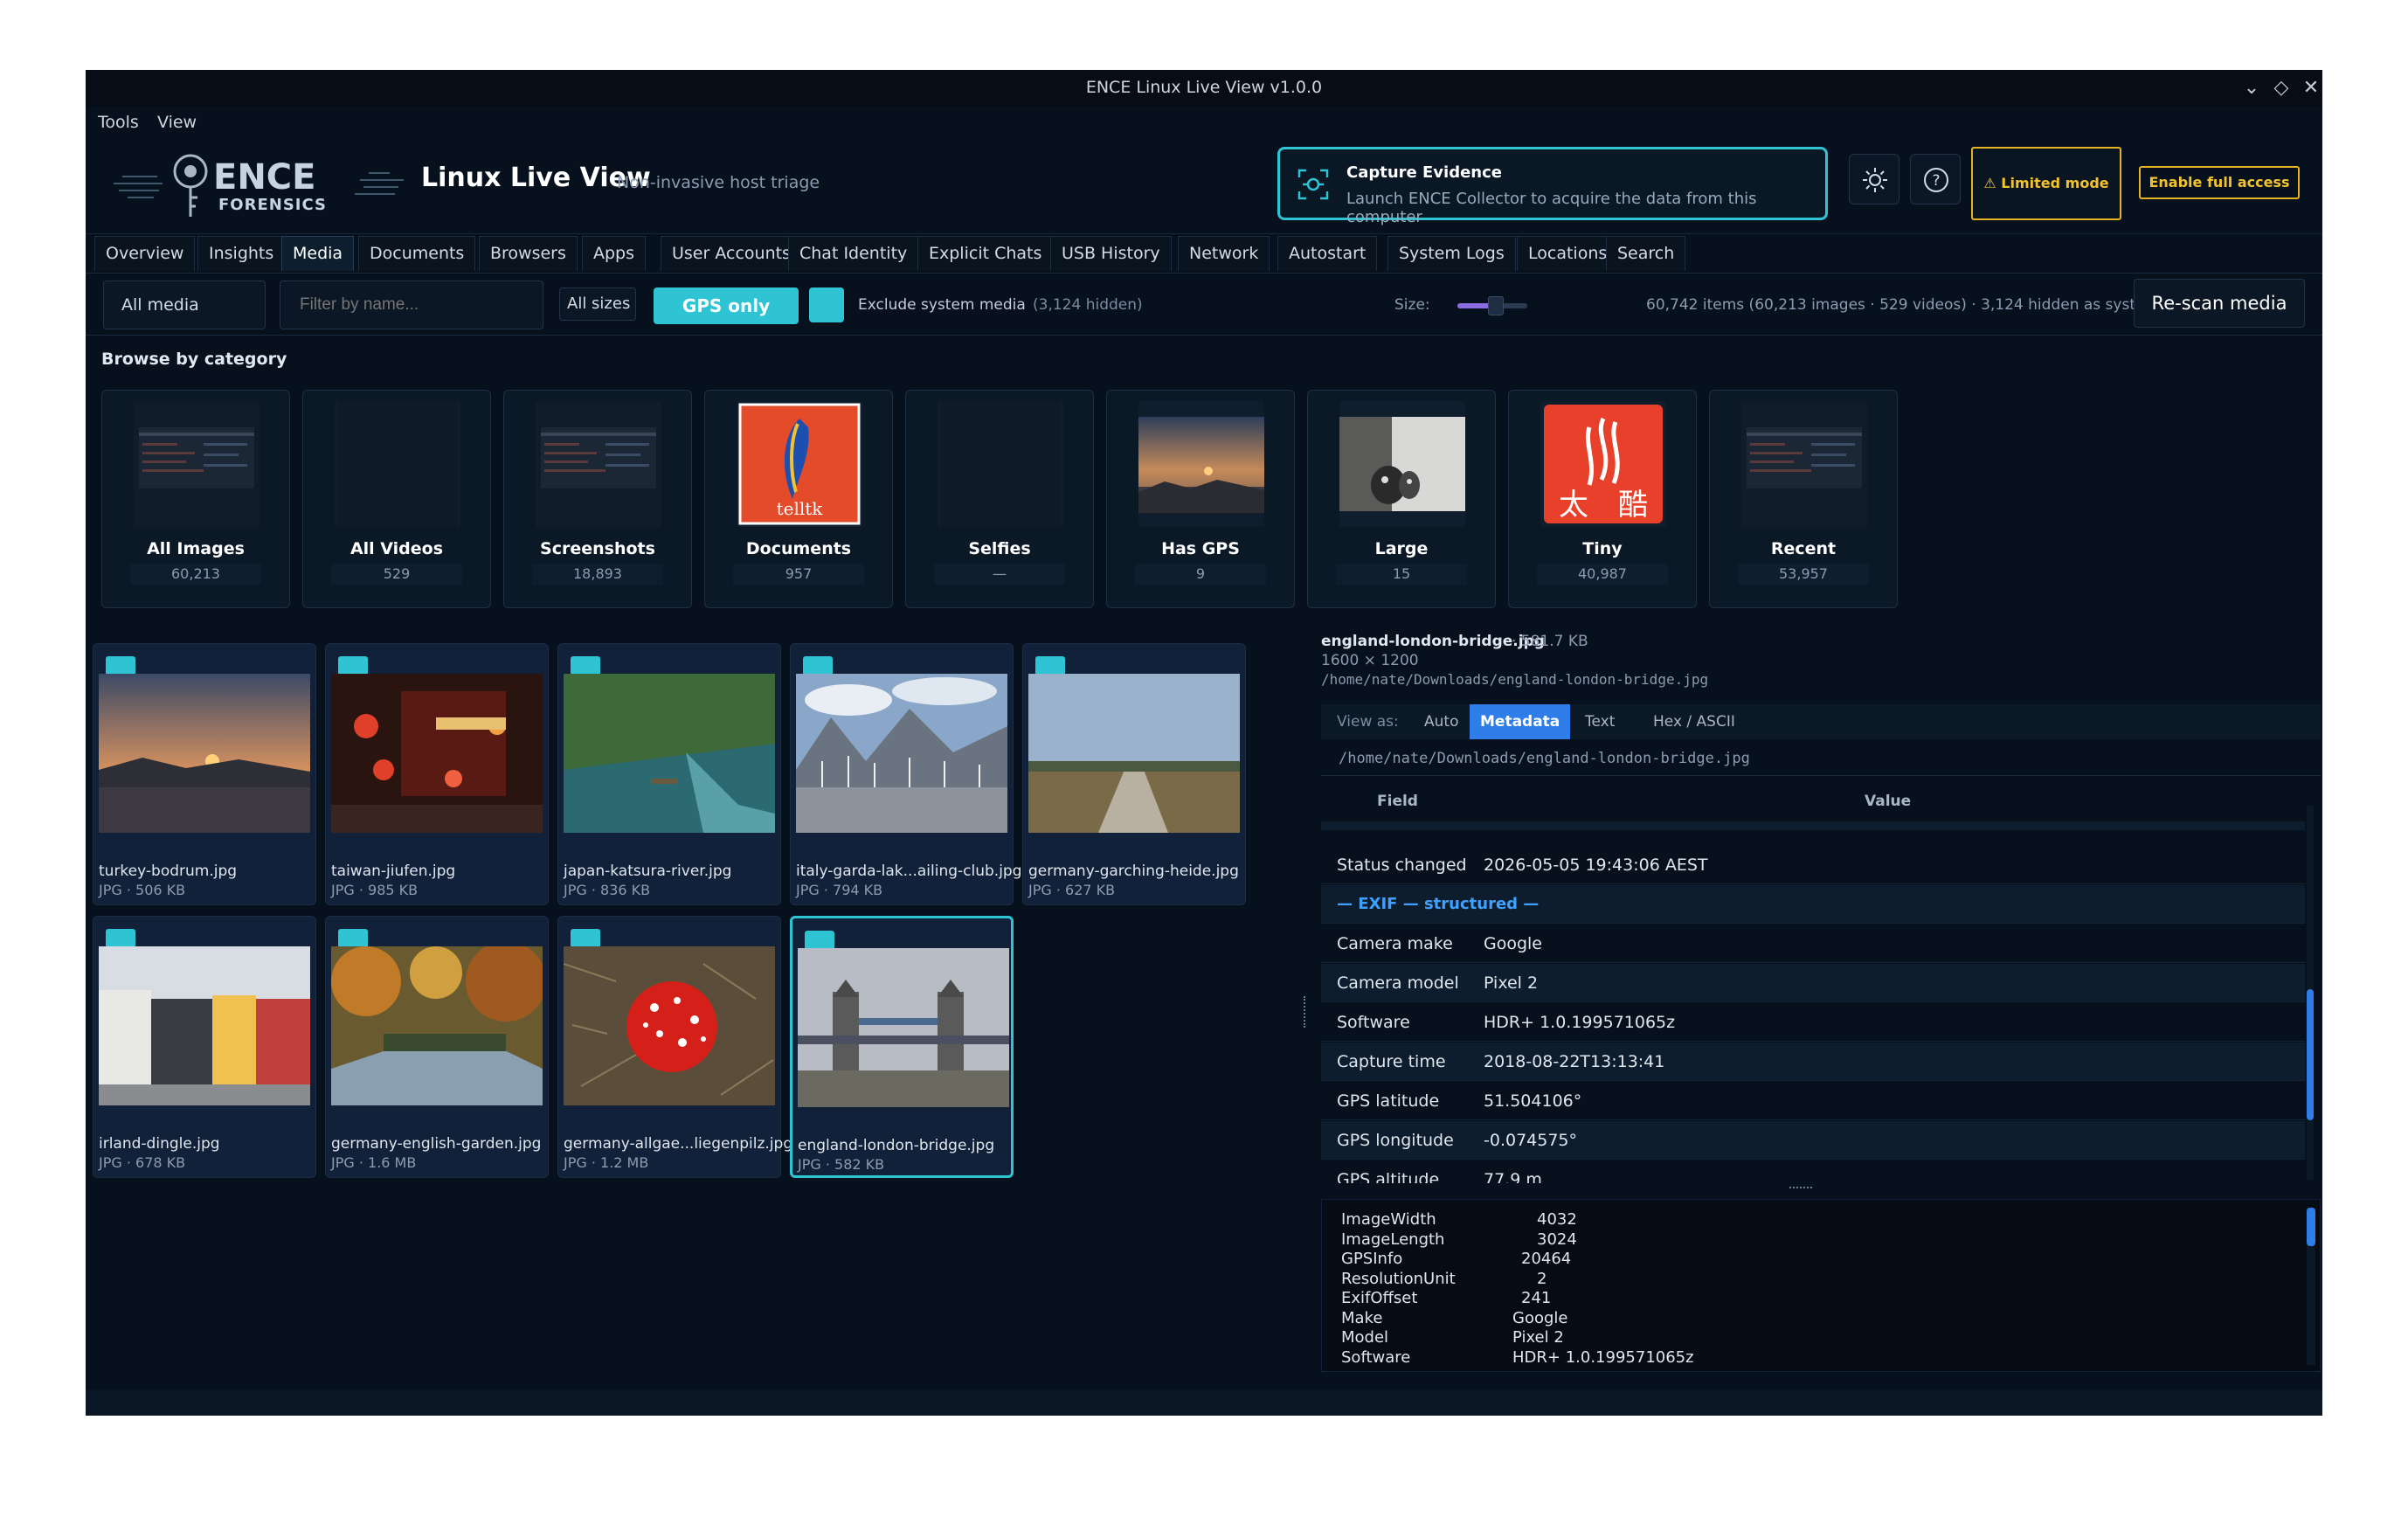 The image size is (2408, 1517). I want to click on raw-scroll-thumb, so click(2311, 1227).